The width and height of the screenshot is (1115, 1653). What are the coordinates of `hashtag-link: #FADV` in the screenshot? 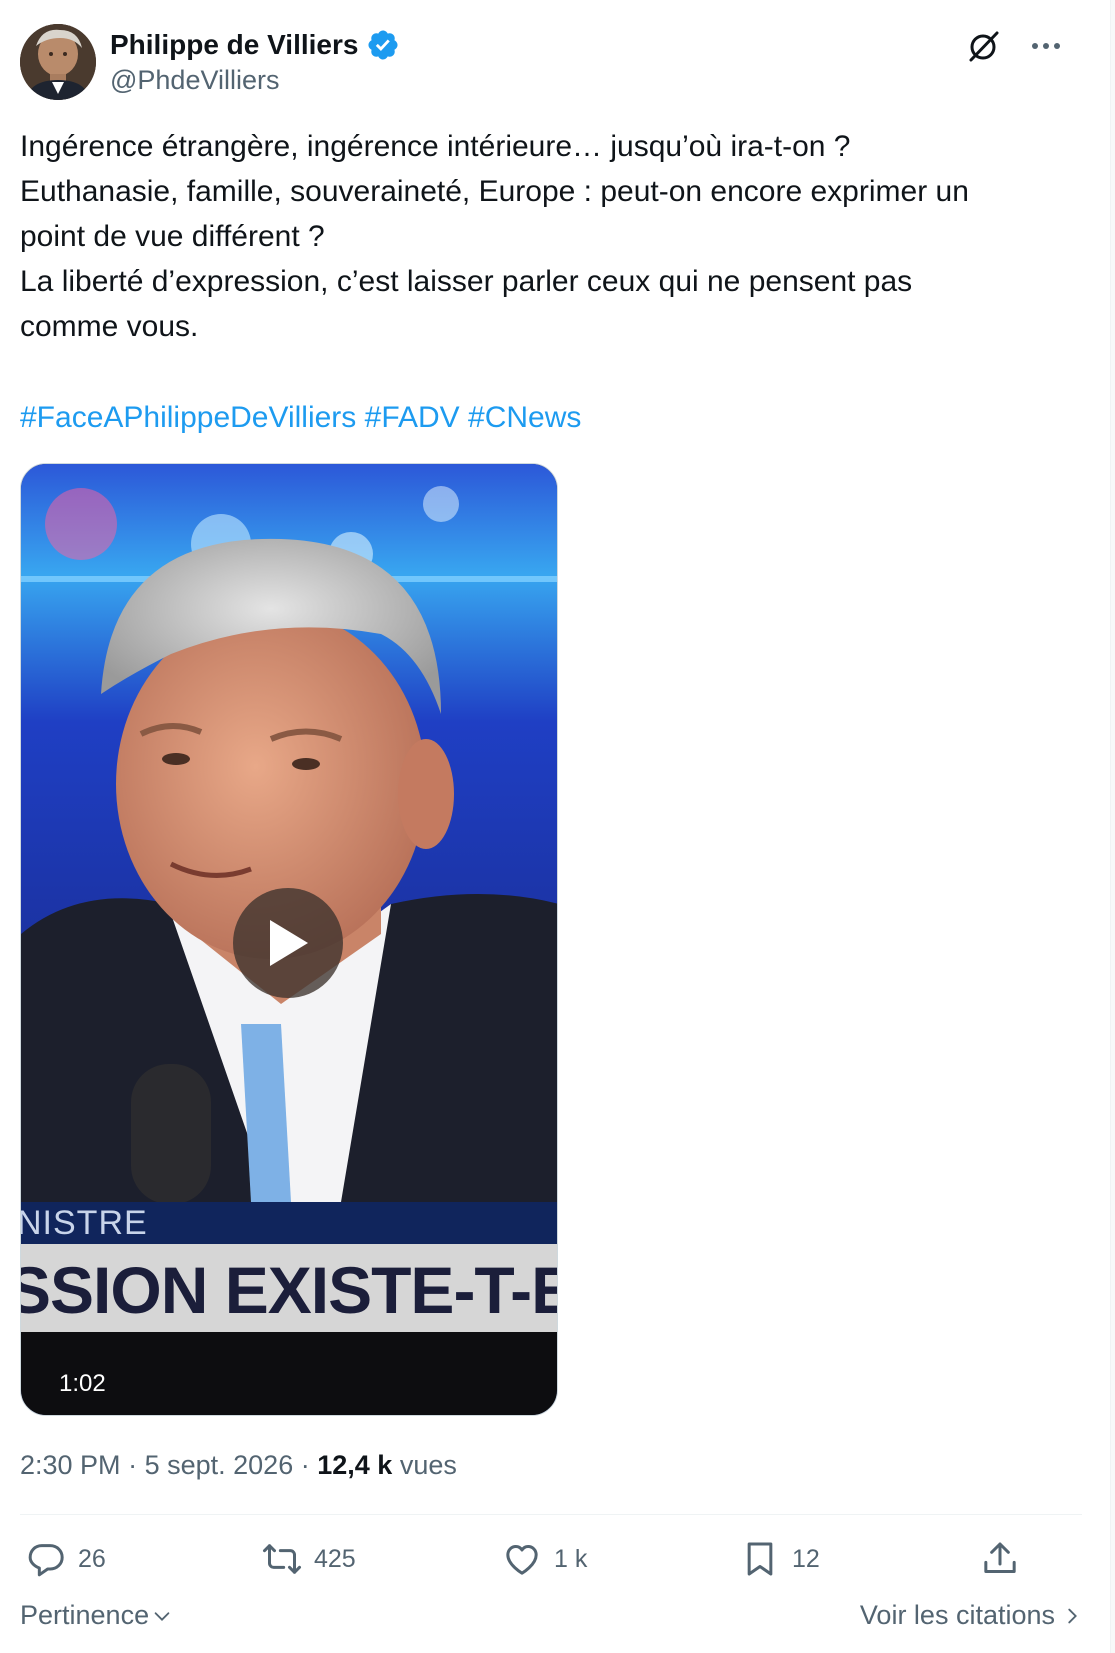 It's located at (412, 417).